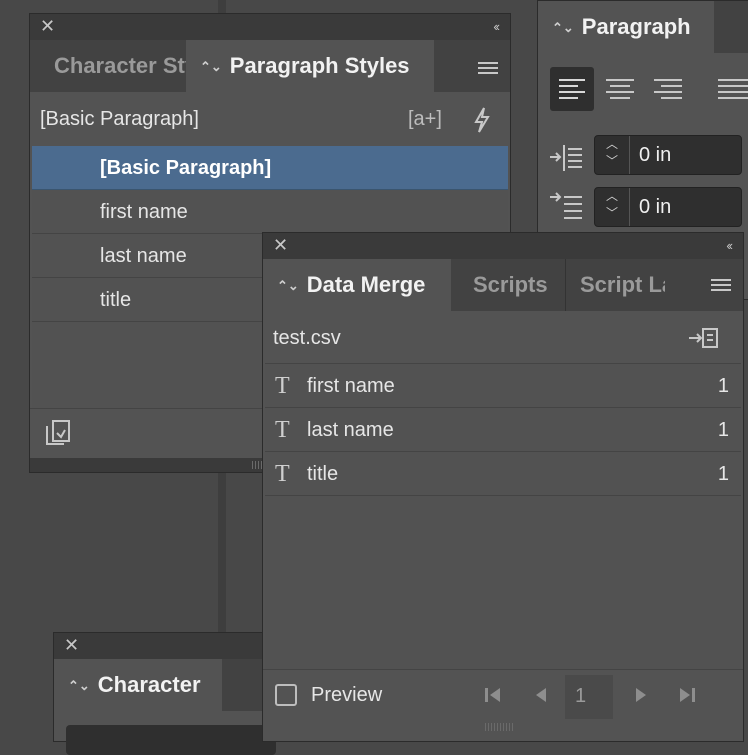 The width and height of the screenshot is (748, 755). I want to click on current-style-label: [Basic Paragraph], so click(119, 119).